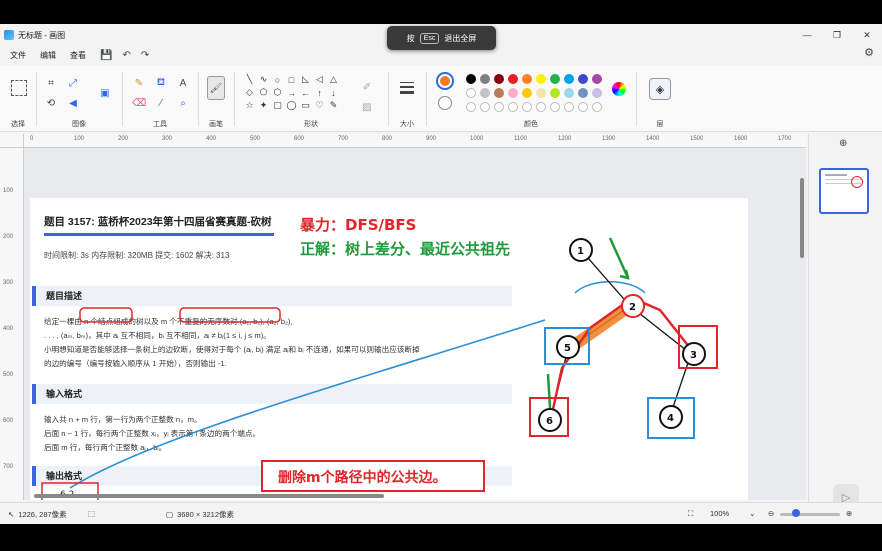  What do you see at coordinates (367, 87) in the screenshot?
I see `outline-icon: ✐` at bounding box center [367, 87].